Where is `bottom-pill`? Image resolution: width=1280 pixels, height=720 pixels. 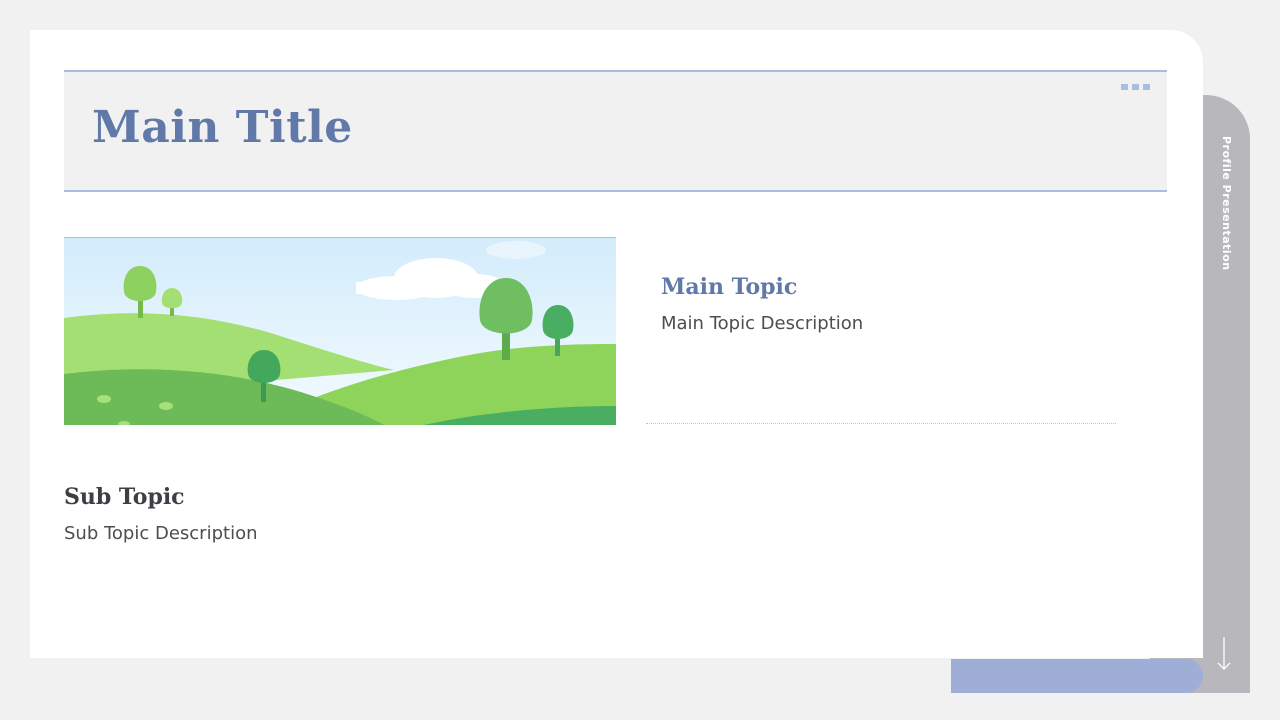
bottom-pill is located at coordinates (1077, 676).